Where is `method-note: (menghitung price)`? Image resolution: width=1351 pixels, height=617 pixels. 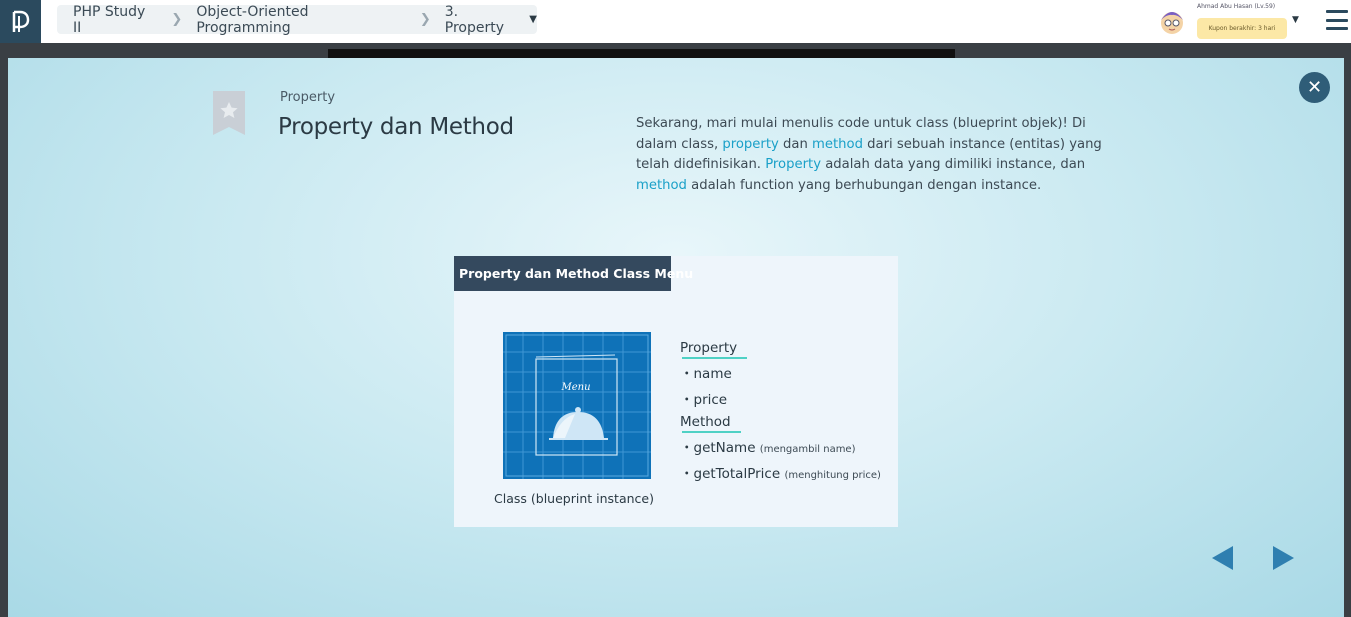 method-note: (menghitung price) is located at coordinates (832, 475).